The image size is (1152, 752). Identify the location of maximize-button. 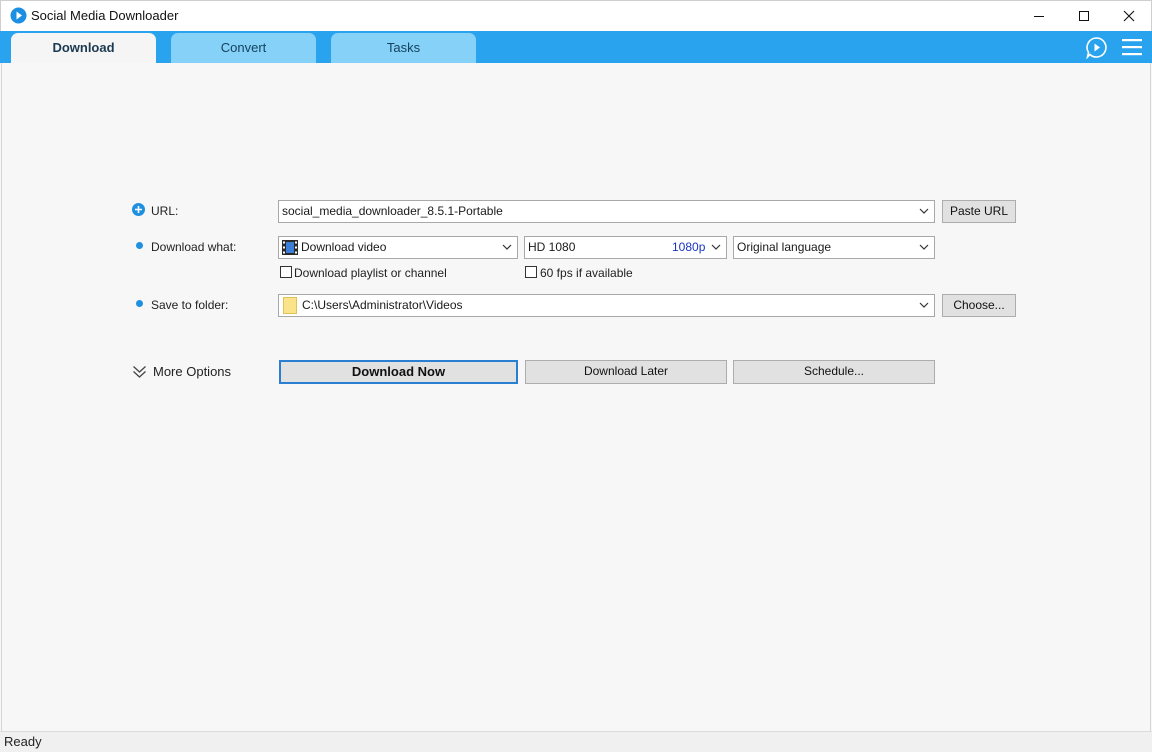
(1084, 16).